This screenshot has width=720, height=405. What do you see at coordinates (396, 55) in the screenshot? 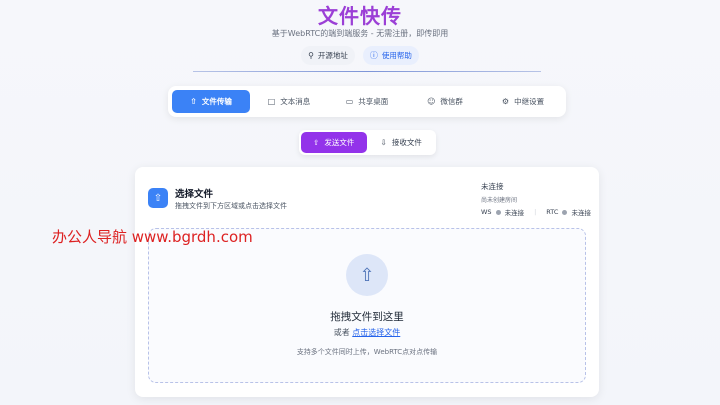
I see `help-label: 使用帮助` at bounding box center [396, 55].